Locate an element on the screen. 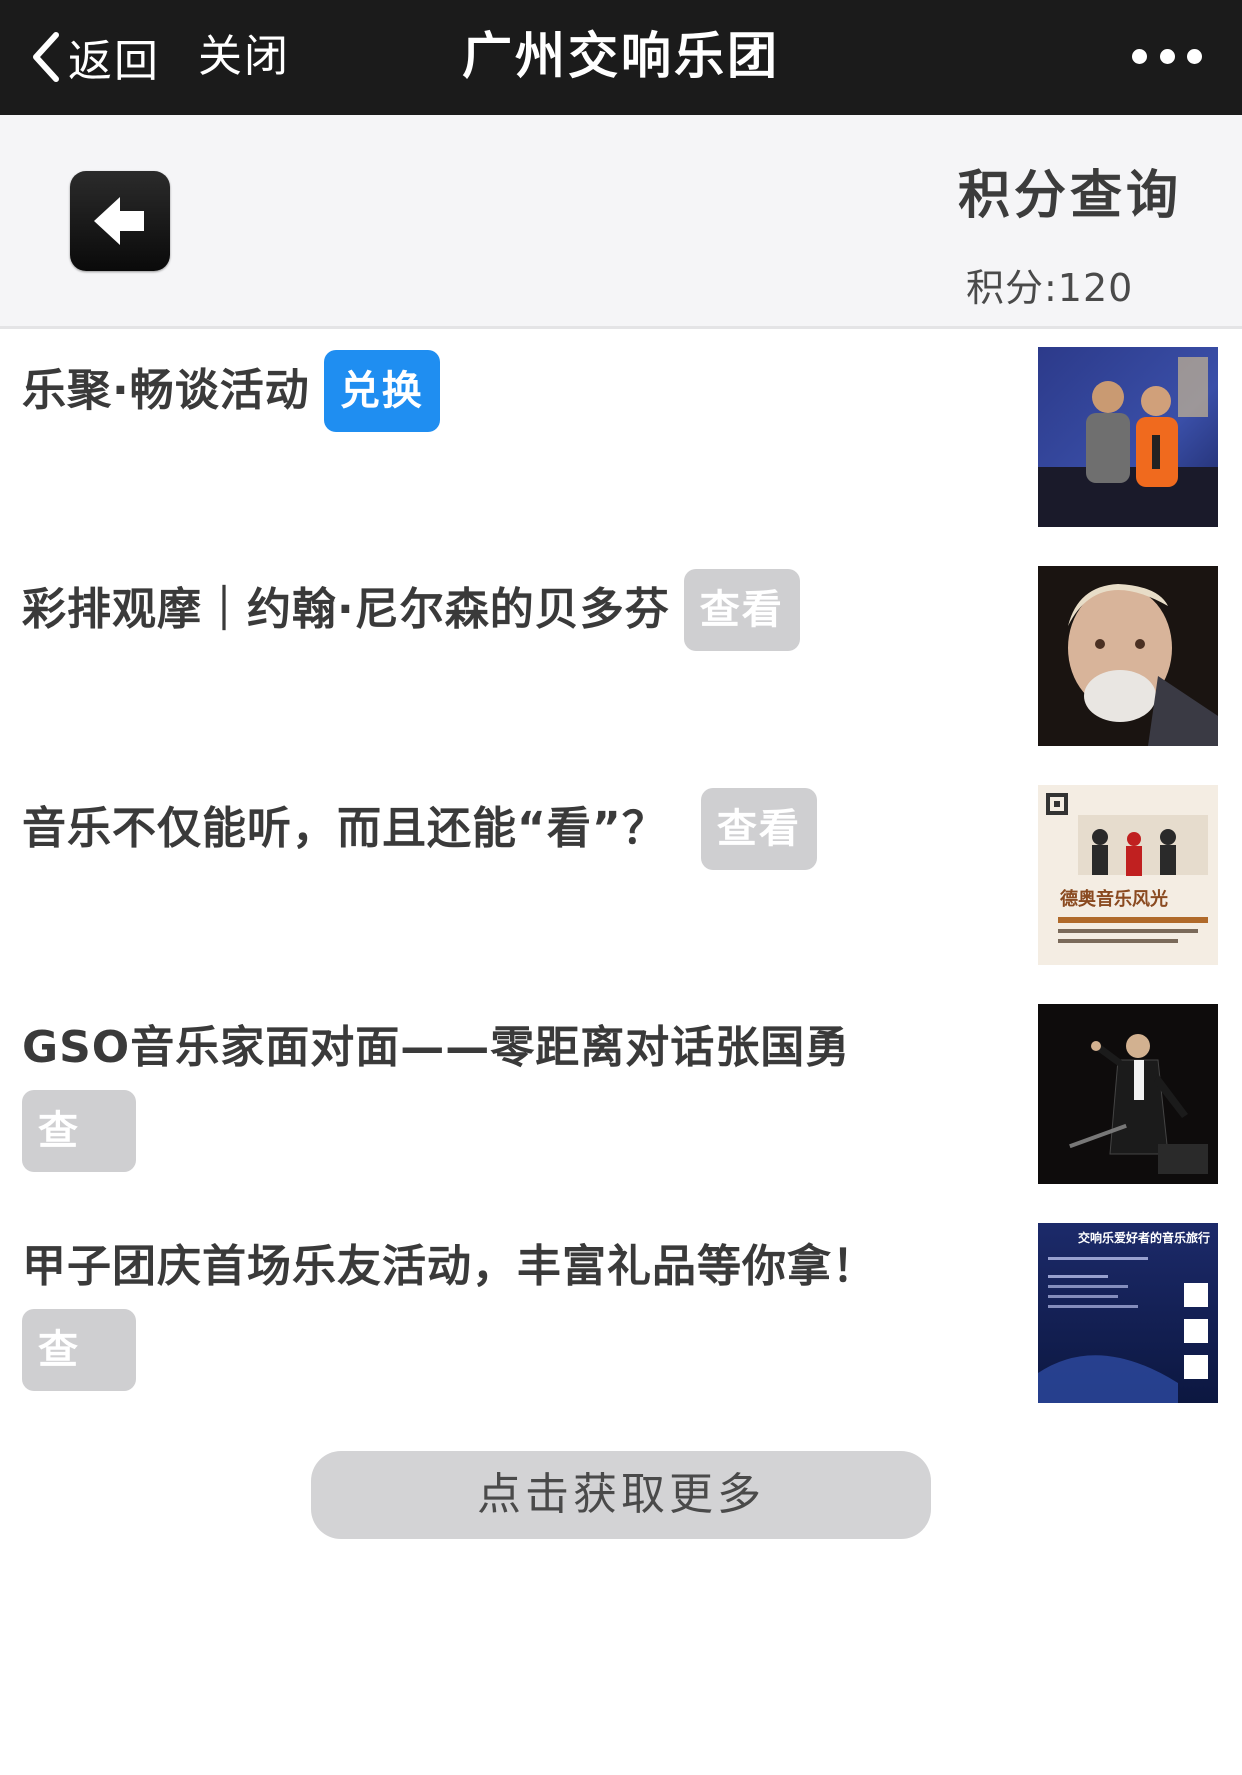 This screenshot has width=1242, height=1775. poster-title: 交响乐爱好者的音乐旅行 is located at coordinates (1144, 1238).